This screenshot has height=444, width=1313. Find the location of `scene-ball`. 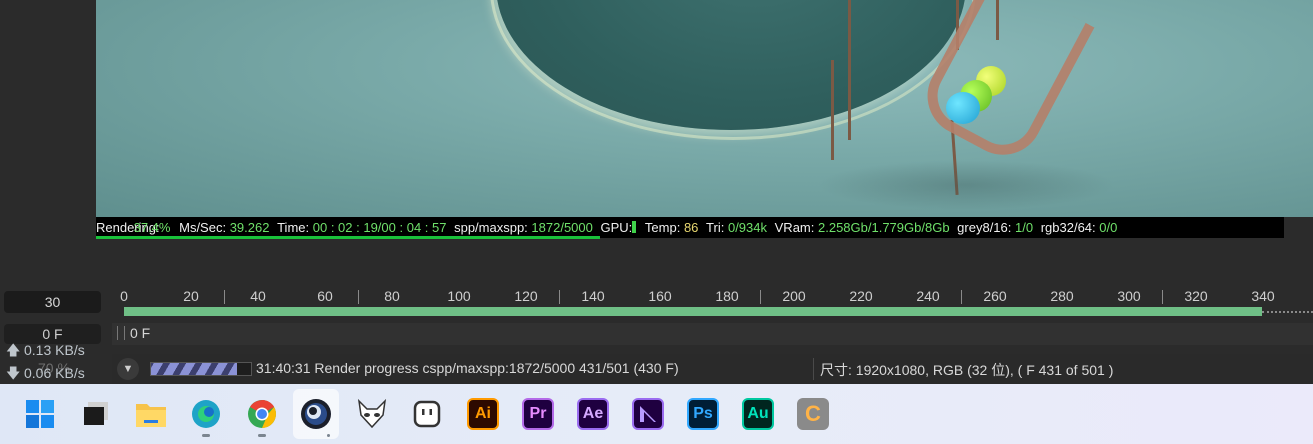

scene-ball is located at coordinates (963, 108).